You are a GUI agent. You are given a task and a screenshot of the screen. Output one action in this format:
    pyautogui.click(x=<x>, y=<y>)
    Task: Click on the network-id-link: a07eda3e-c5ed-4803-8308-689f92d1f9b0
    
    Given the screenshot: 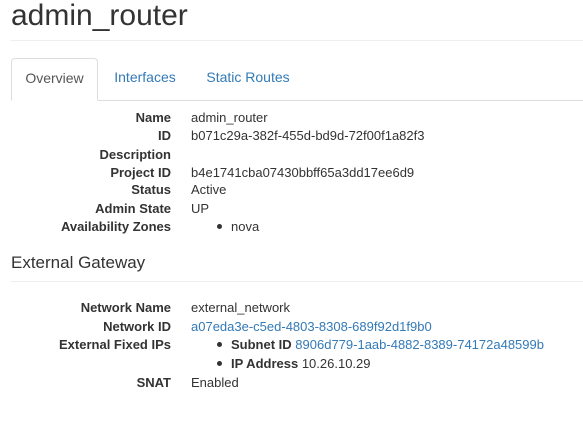 What is the action you would take?
    pyautogui.click(x=311, y=326)
    